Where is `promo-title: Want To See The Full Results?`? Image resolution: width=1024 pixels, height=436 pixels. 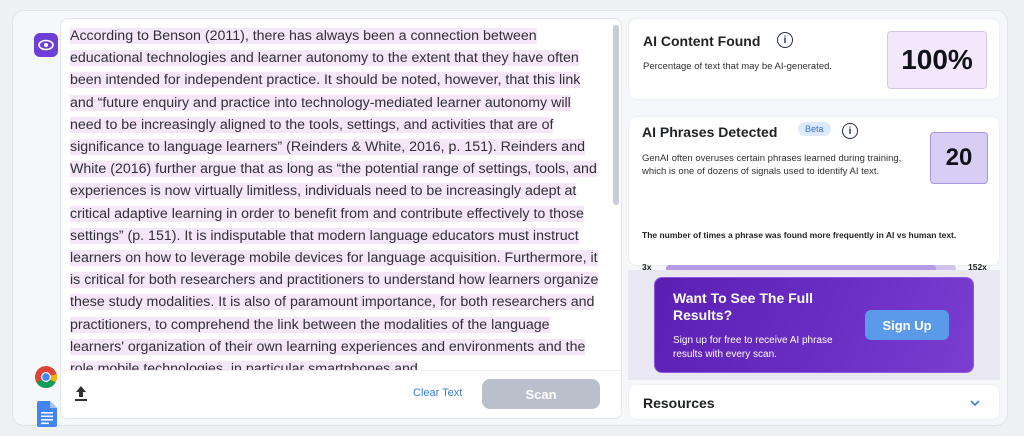 promo-title: Want To See The Full Results? is located at coordinates (743, 306).